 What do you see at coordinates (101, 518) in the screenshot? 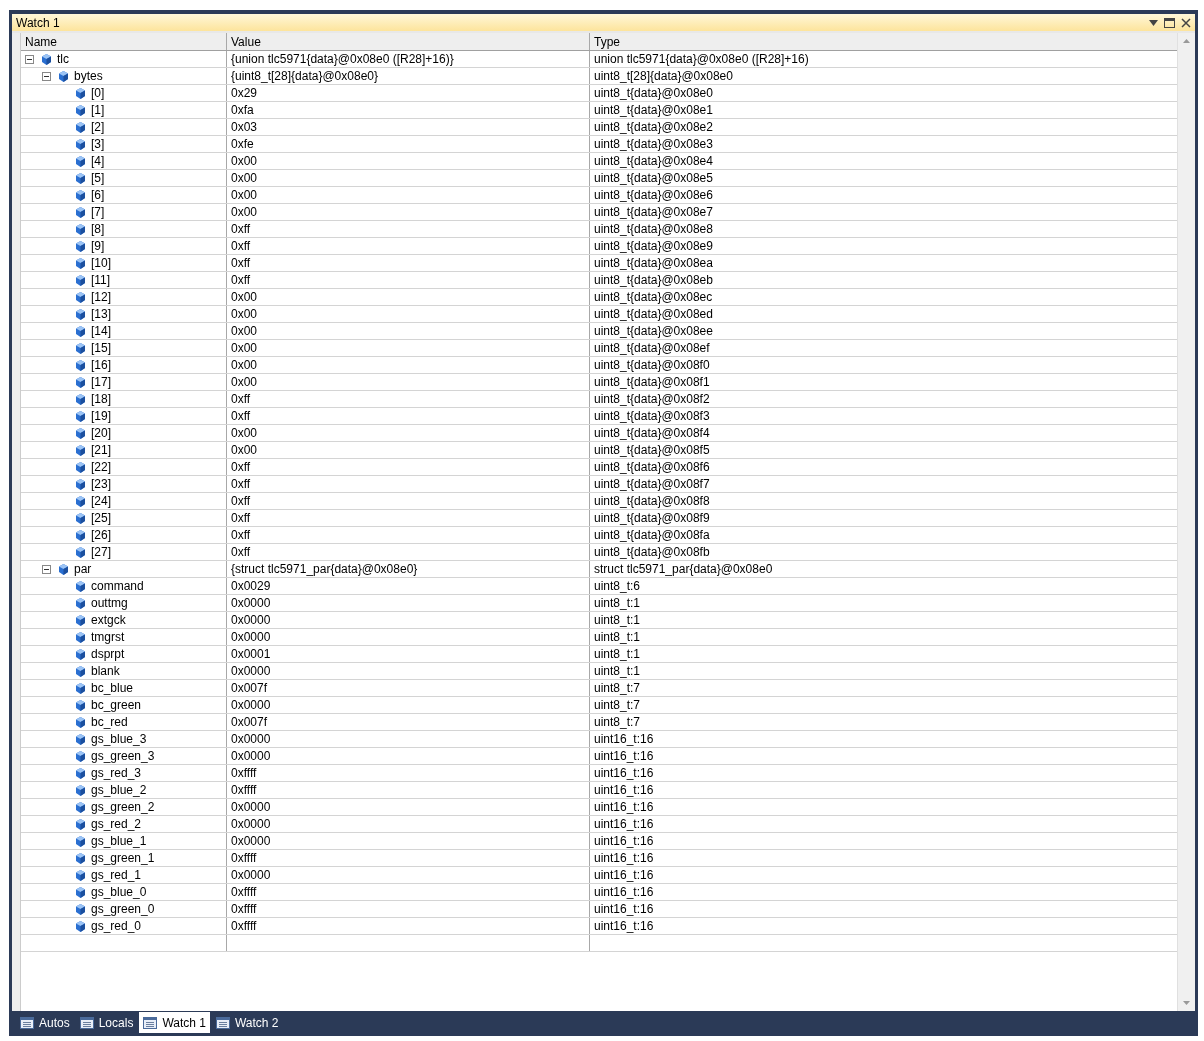
I see `variable-name: [25]` at bounding box center [101, 518].